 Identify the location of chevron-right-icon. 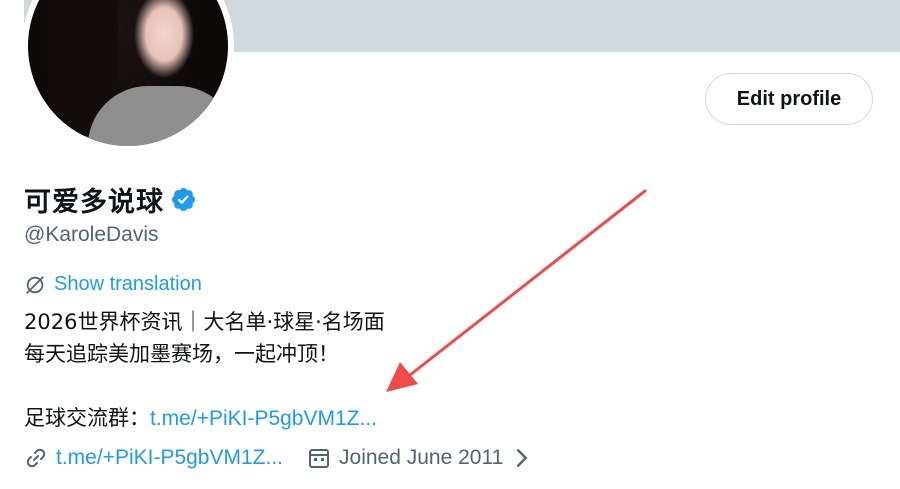
(521, 458).